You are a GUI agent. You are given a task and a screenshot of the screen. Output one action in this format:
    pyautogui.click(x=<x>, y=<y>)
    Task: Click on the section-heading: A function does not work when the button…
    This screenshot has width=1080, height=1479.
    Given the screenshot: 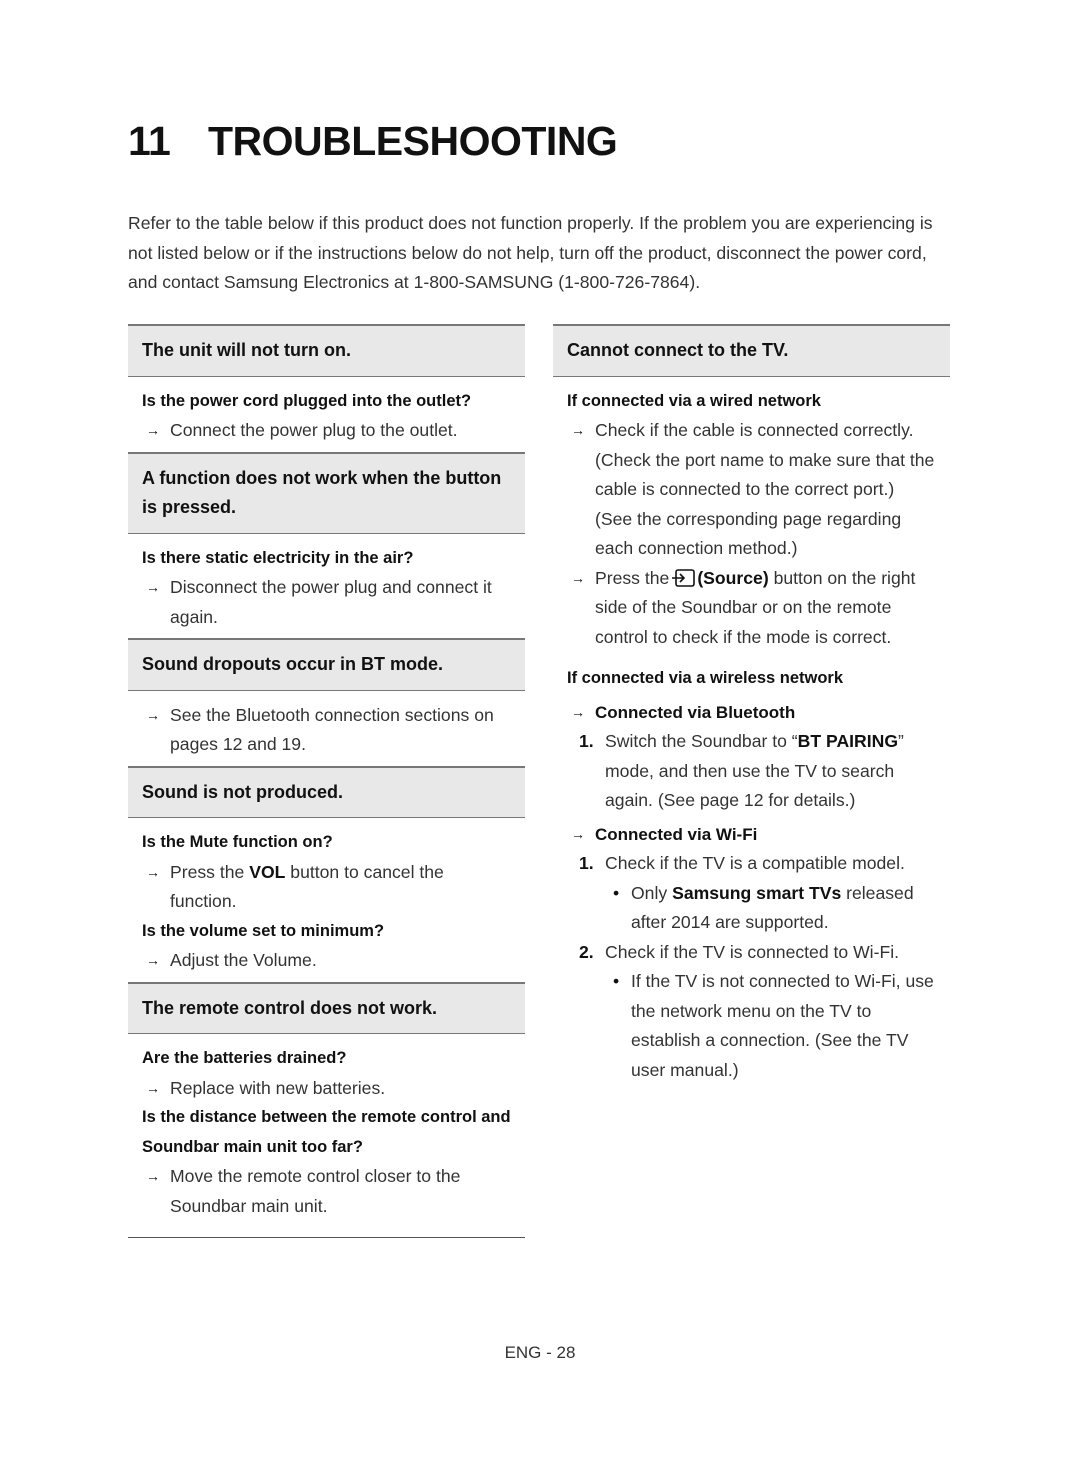 What is the action you would take?
    pyautogui.click(x=326, y=492)
    